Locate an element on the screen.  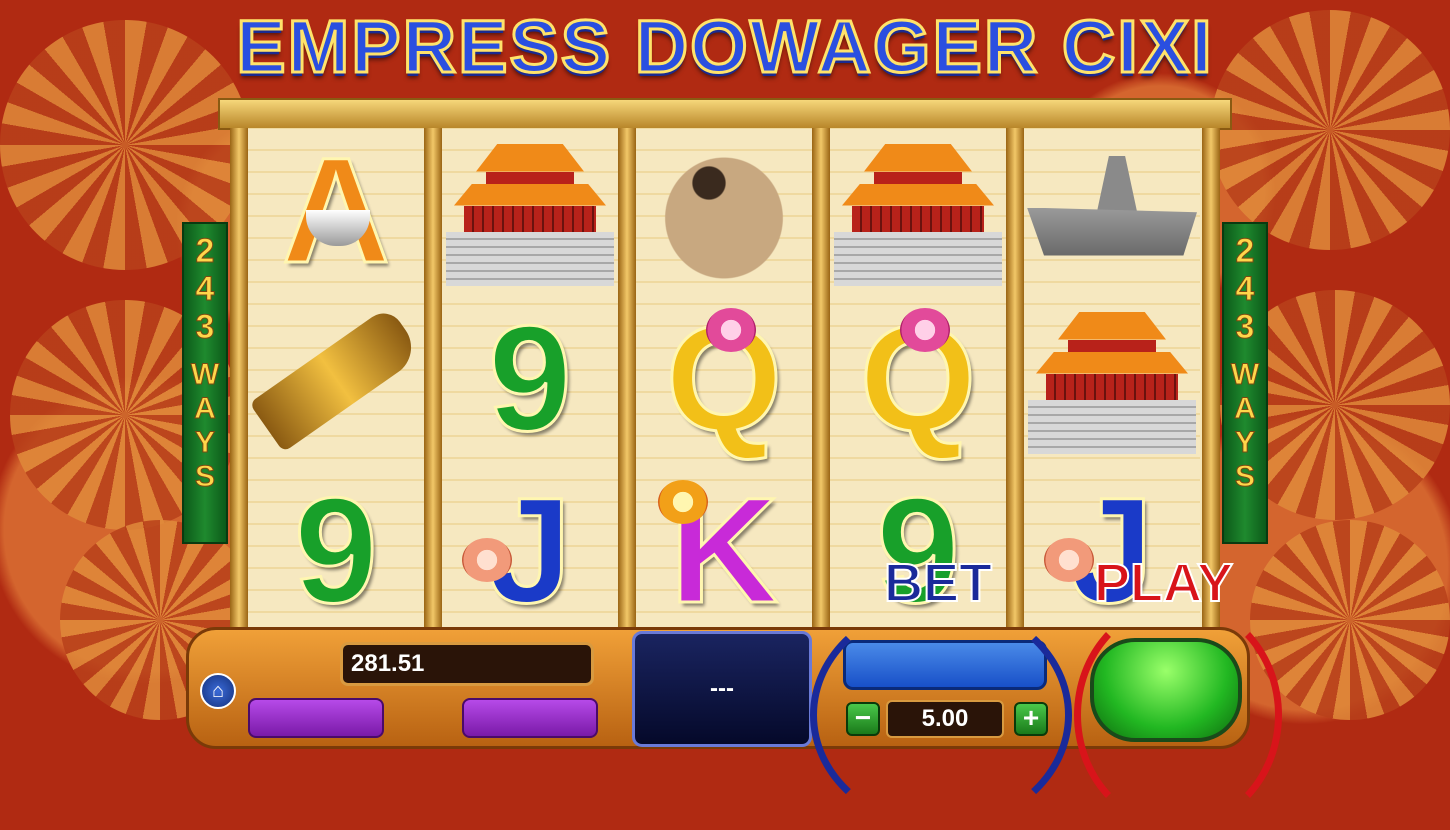
balance-display: 281.51 is located at coordinates (467, 664).